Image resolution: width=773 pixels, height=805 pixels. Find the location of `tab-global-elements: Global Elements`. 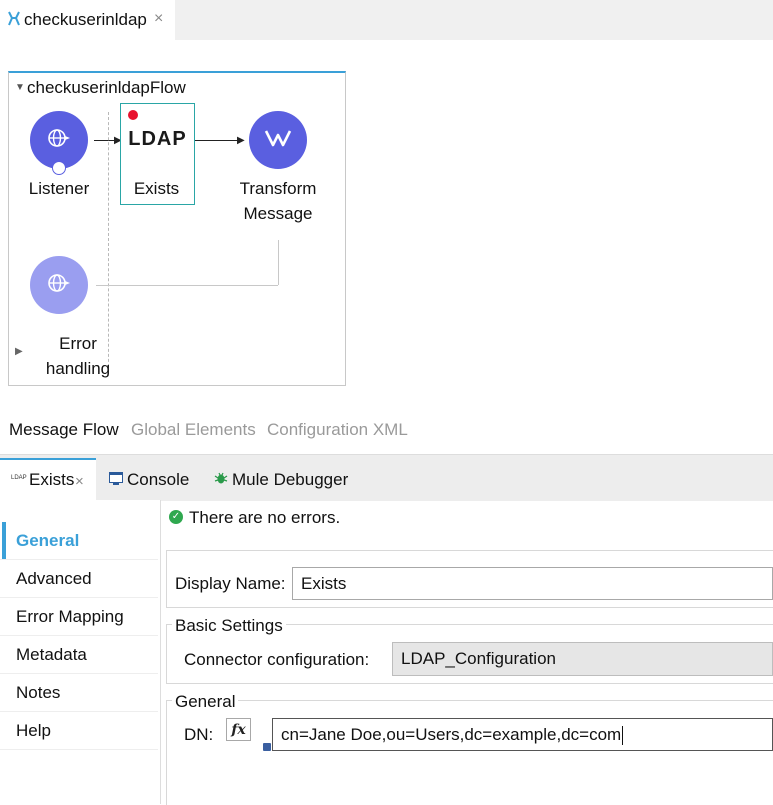

tab-global-elements: Global Elements is located at coordinates (193, 430).